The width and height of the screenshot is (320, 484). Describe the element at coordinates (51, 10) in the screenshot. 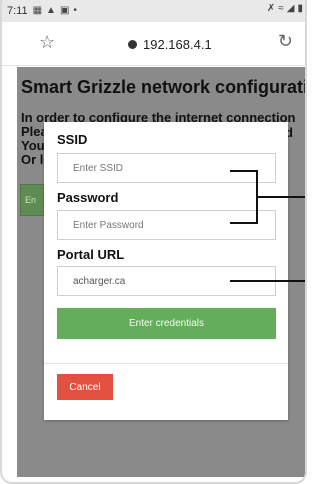

I see `warning-icon: ▲` at that location.